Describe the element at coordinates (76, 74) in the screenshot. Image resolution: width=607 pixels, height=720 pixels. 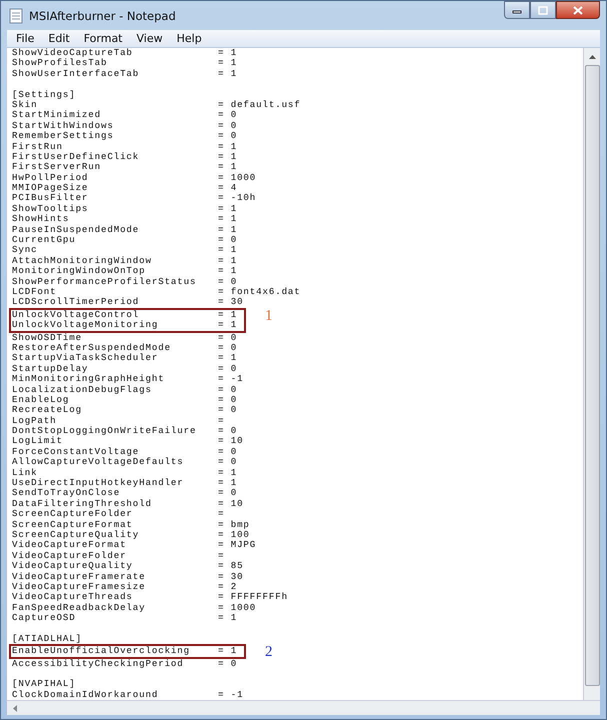
I see `setting-key: ShowUserInterfaceTab` at that location.